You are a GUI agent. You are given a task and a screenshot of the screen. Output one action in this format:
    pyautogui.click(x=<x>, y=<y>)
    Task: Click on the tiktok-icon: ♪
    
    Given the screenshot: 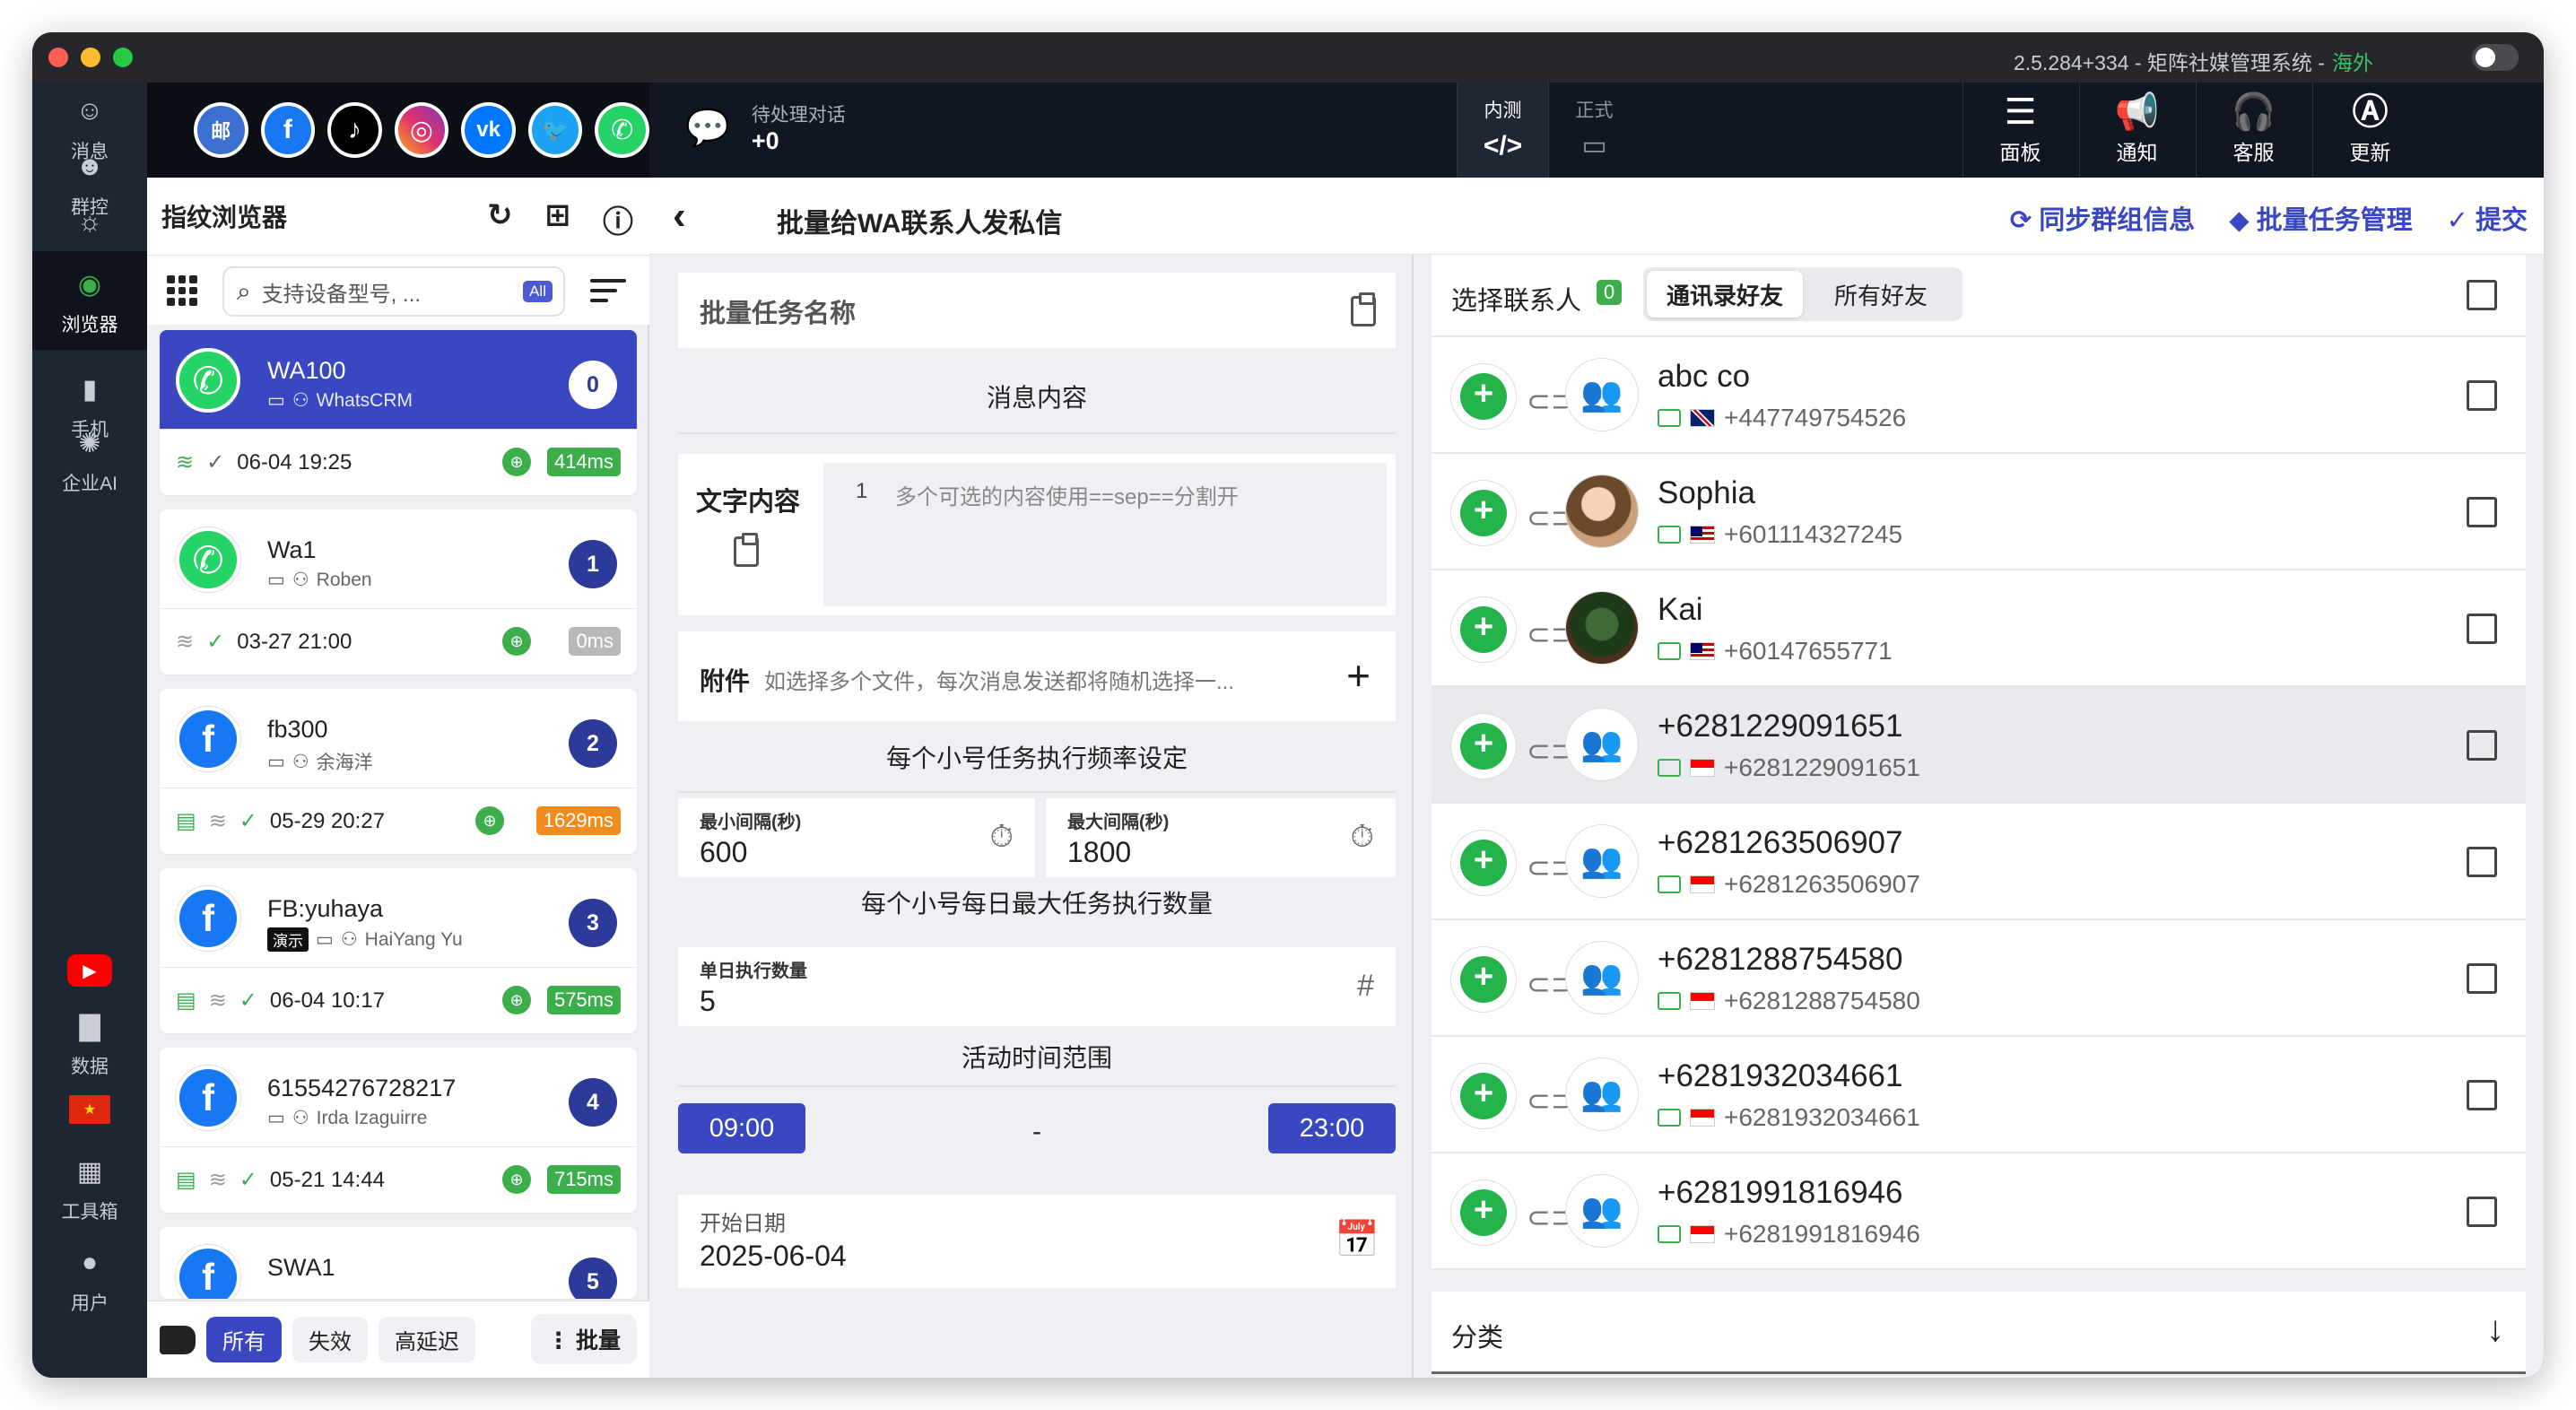 What is the action you would take?
    pyautogui.click(x=354, y=130)
    